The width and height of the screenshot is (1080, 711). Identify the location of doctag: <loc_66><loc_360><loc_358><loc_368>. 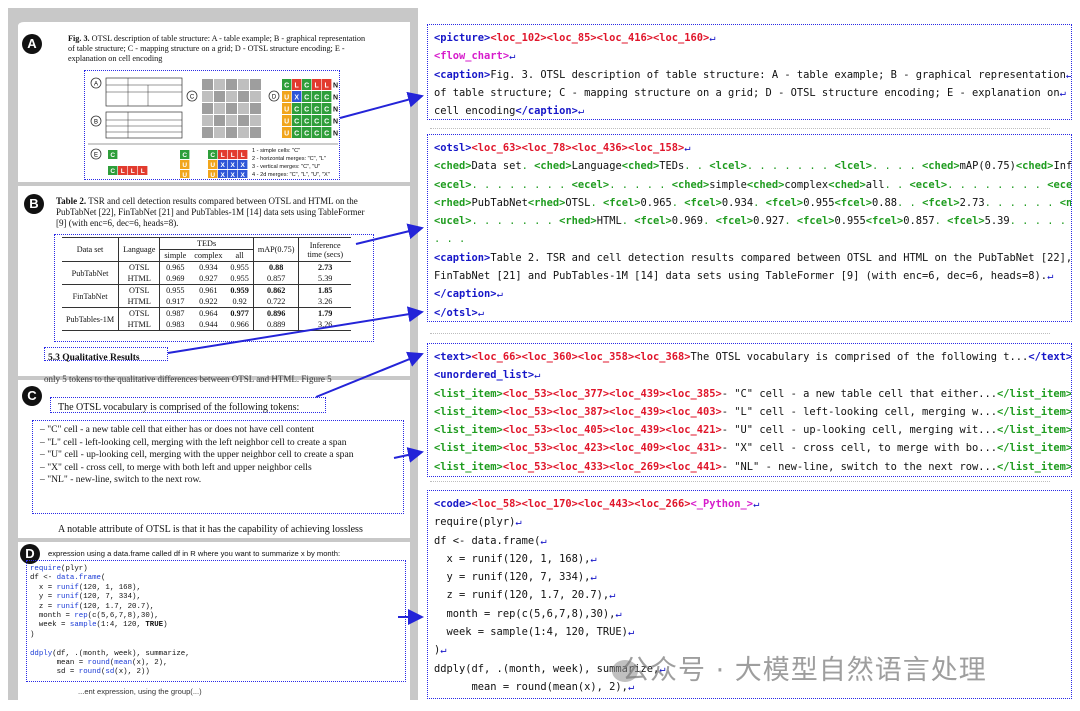
(581, 357).